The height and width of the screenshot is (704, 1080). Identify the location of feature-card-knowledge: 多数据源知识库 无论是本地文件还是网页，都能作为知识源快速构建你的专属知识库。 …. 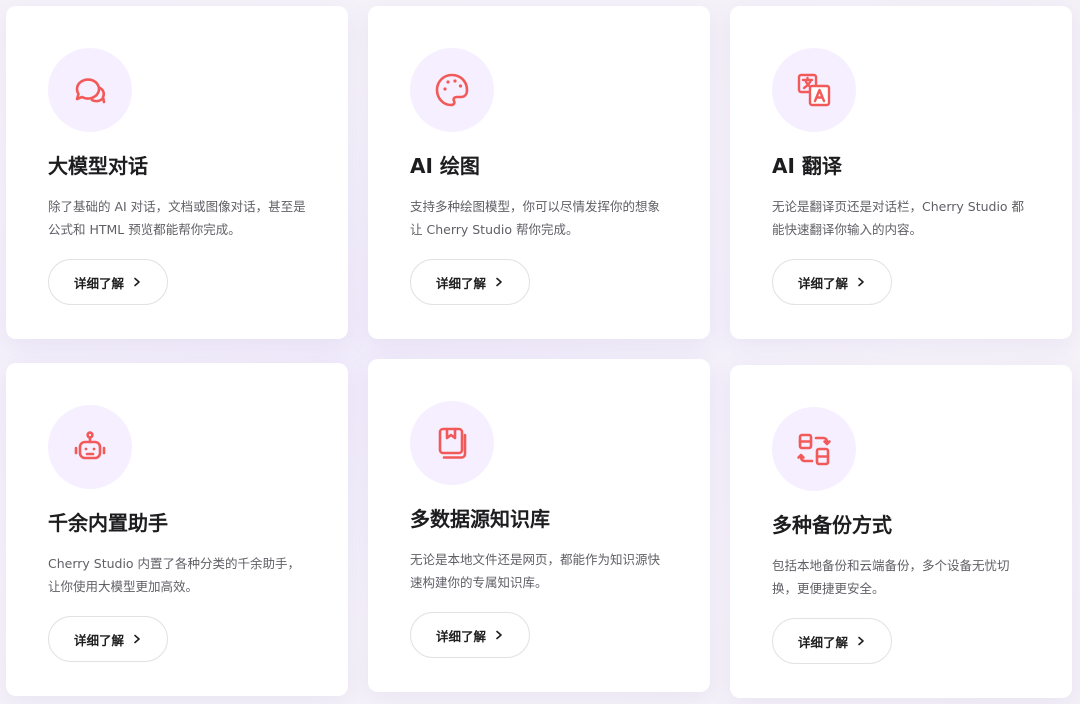
(539, 525).